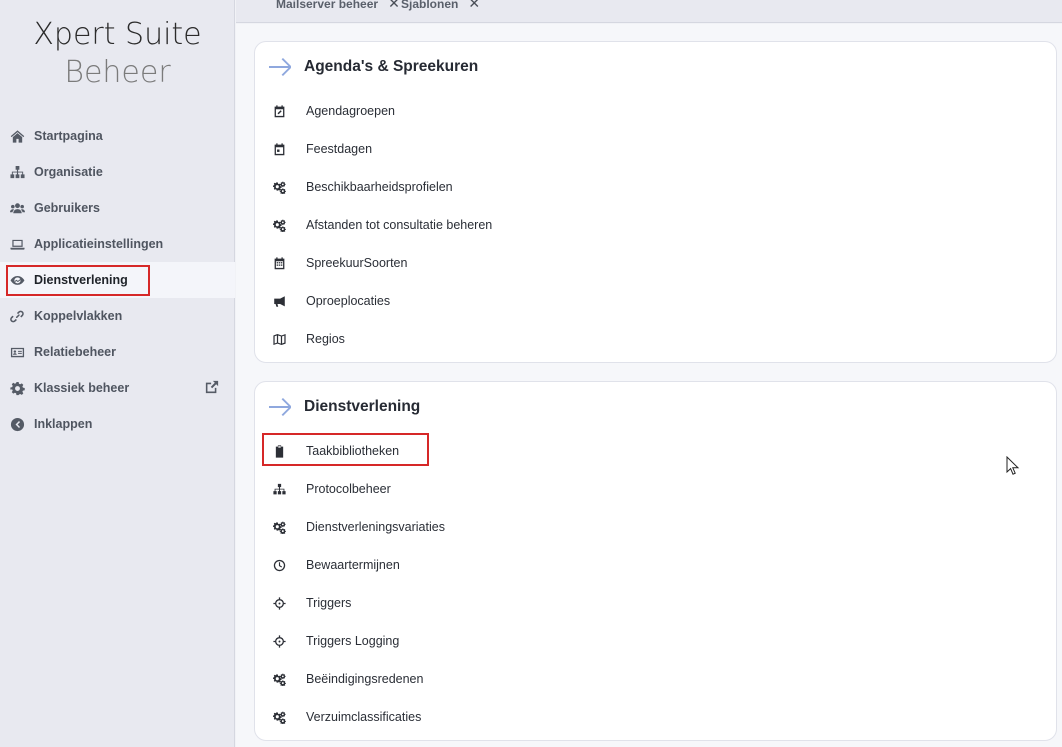 The image size is (1062, 747). Describe the element at coordinates (655, 67) in the screenshot. I see `section-header: Agenda's & Spreekuren` at that location.